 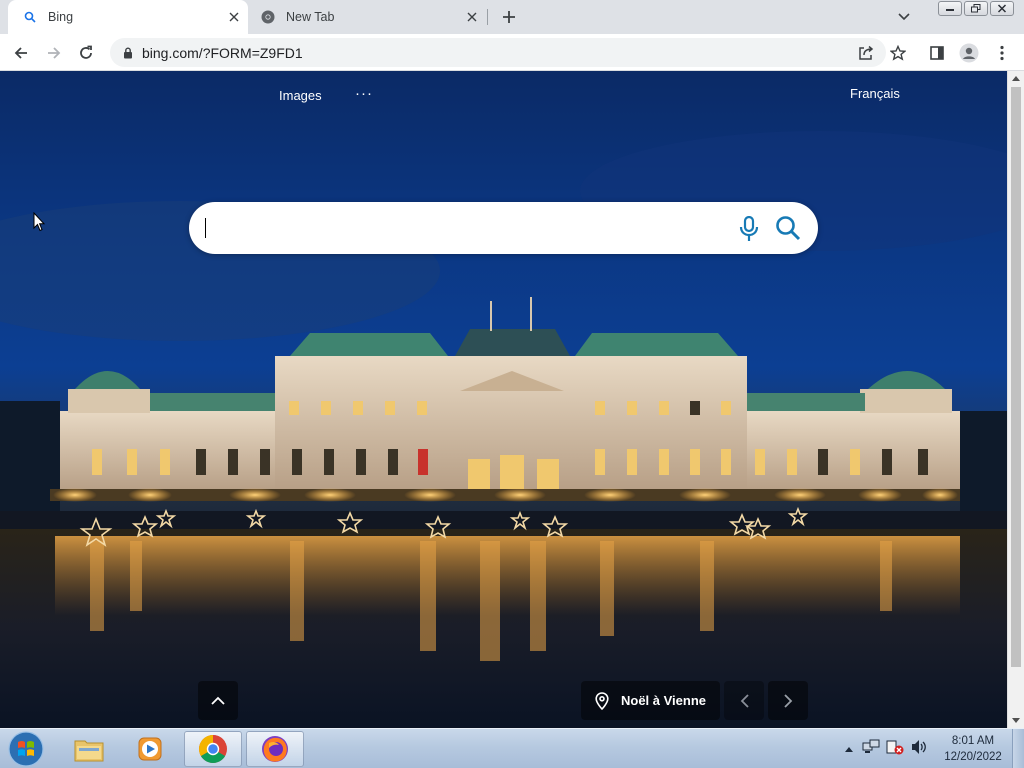 I want to click on chevron-up-icon, so click(x=218, y=700).